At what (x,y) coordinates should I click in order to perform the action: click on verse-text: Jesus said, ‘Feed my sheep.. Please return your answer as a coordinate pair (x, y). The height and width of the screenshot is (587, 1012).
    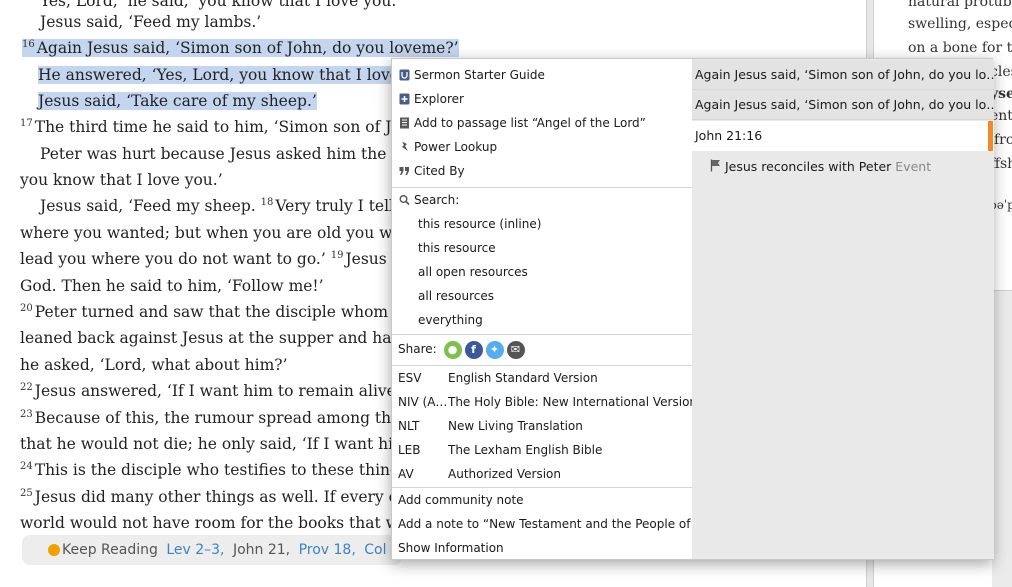
    Looking at the image, I should click on (150, 206).